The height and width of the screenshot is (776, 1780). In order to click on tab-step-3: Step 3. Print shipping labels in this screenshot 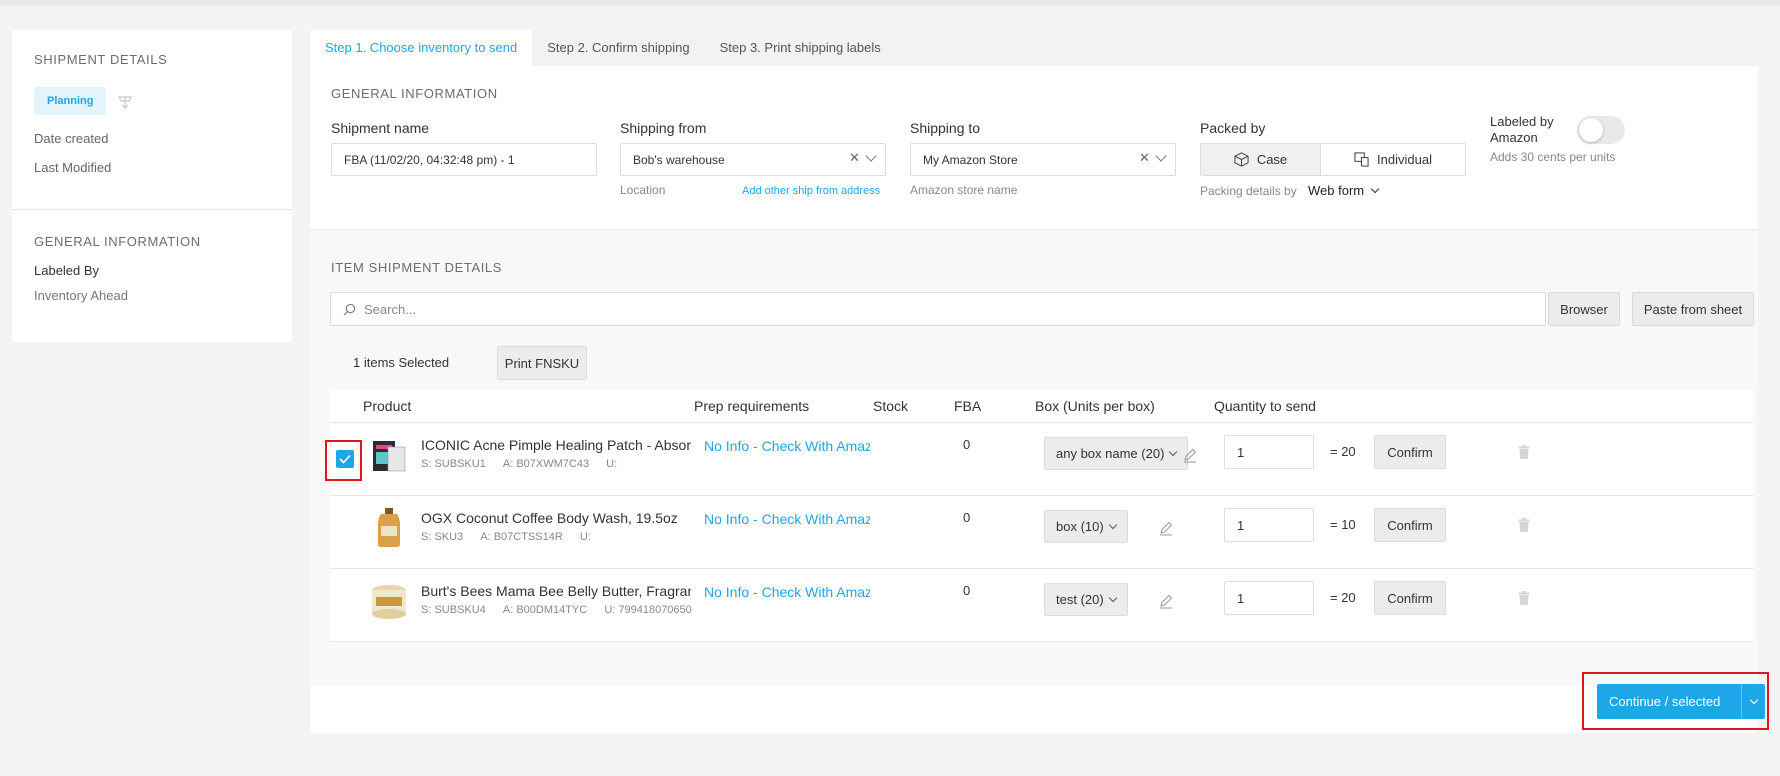, I will do `click(800, 48)`.